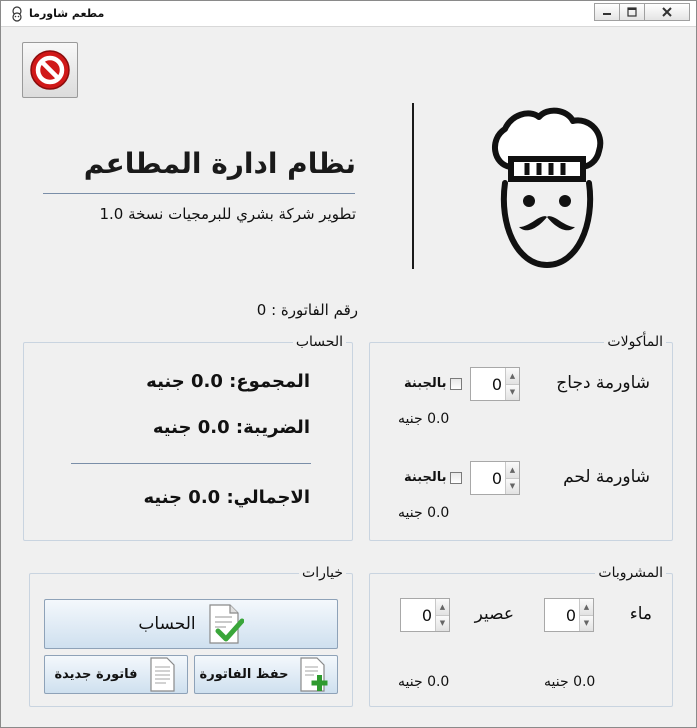  I want to click on water-quantity-stepper: 0 ▲ ▼, so click(569, 615).